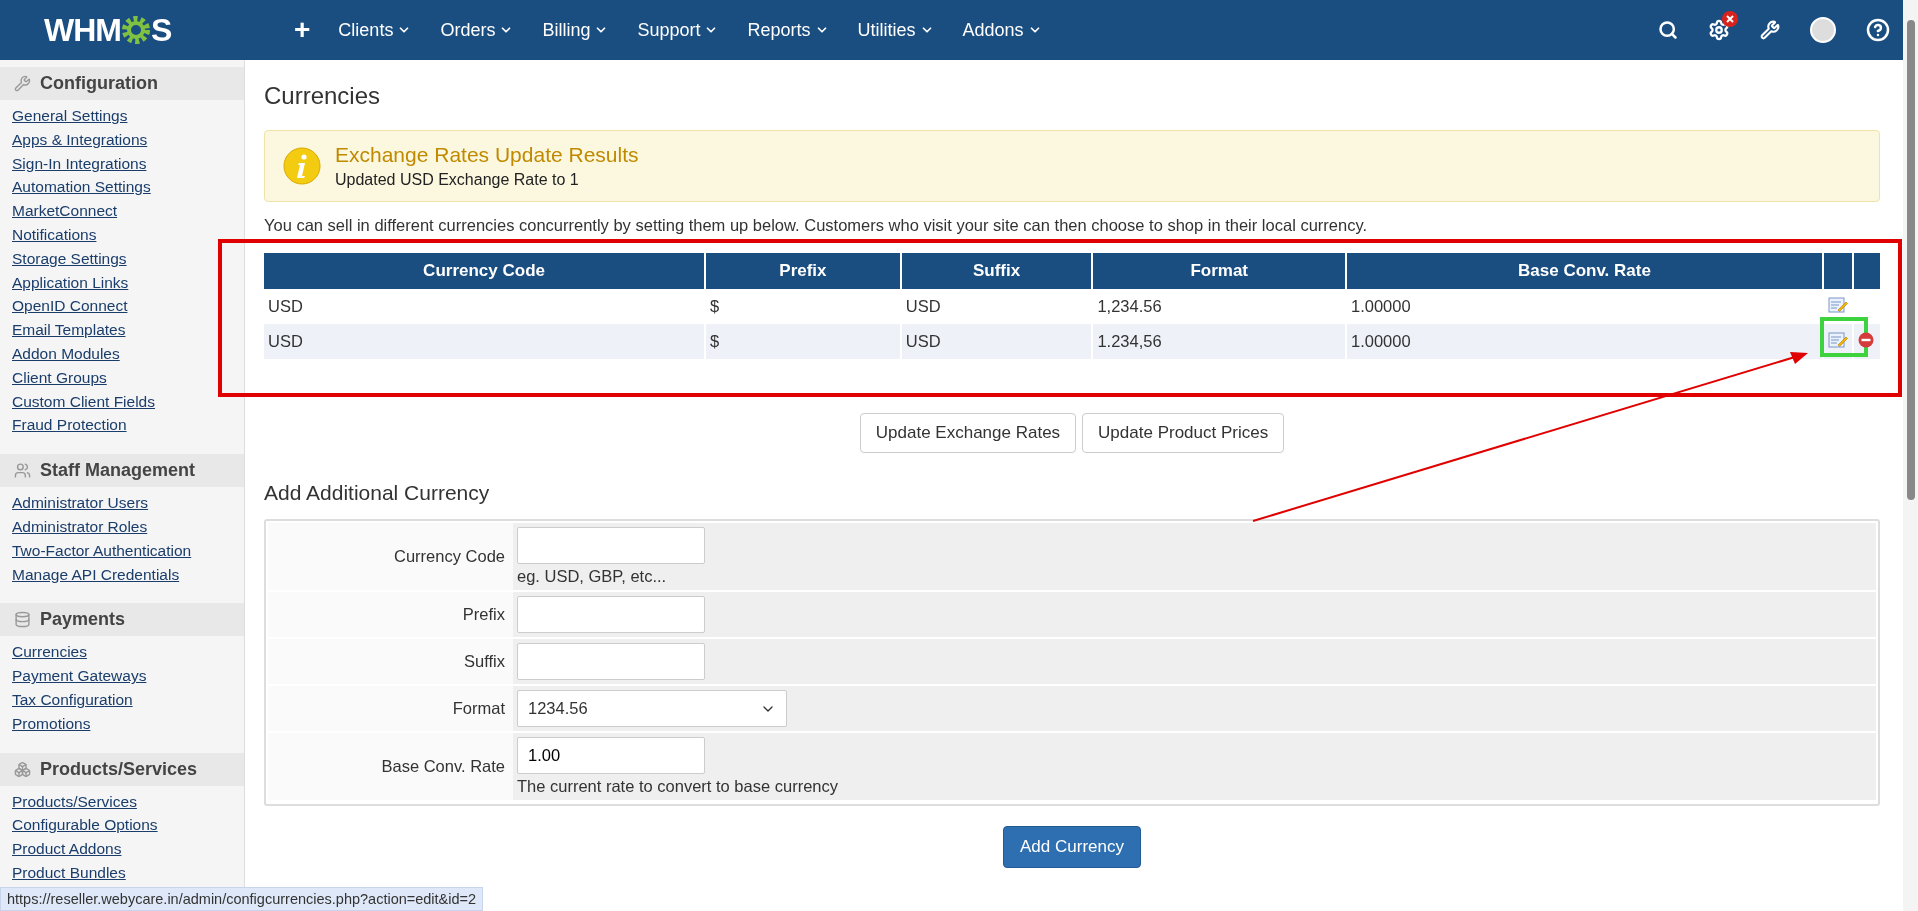 Image resolution: width=1918 pixels, height=911 pixels. I want to click on add-currency-button: Add Currency, so click(1072, 847).